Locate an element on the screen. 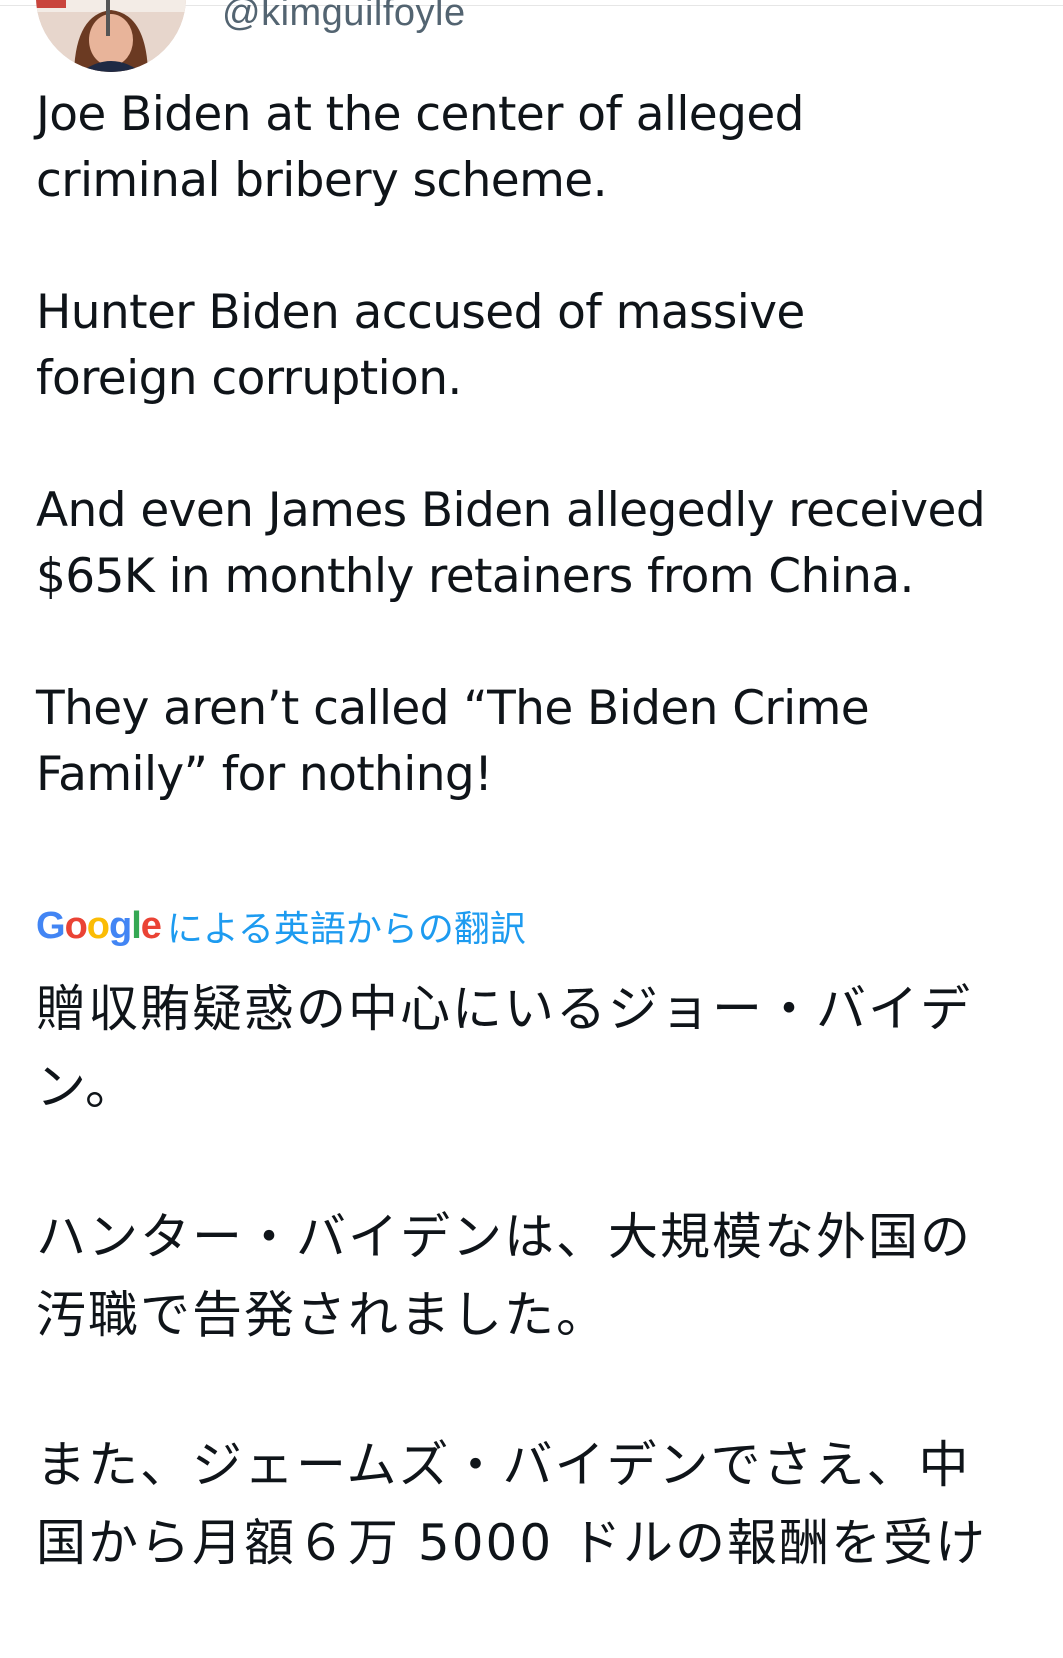 The image size is (1063, 1658). translated-paragraph: また、ジェームズ・バイデンでさえ、中国から月額６万 5000 ドルの報酬を受け is located at coordinates (512, 1504).